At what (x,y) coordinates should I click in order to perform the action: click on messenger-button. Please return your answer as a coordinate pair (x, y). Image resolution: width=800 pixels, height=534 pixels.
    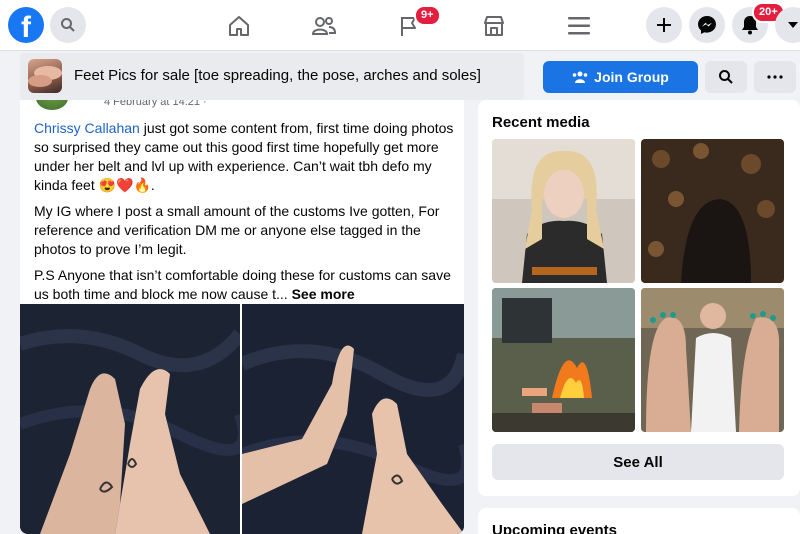
    Looking at the image, I should click on (707, 25).